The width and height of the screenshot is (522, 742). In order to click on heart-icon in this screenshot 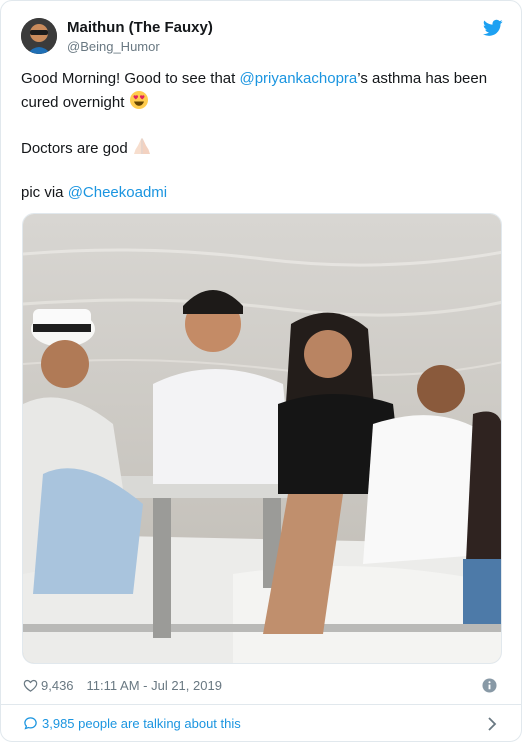, I will do `click(30, 685)`.